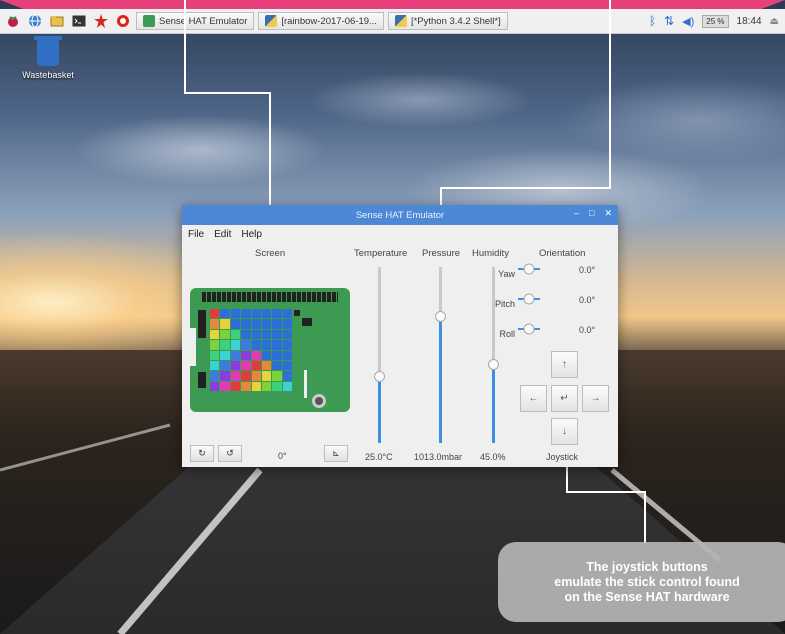  Describe the element at coordinates (123, 21) in the screenshot. I see `wolfram-icon` at that location.